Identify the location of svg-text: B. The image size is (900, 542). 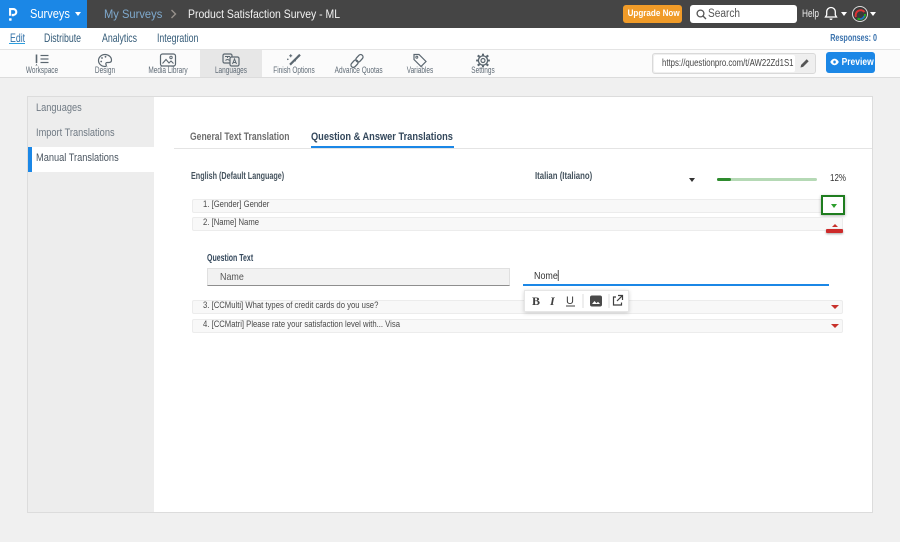
(536, 301).